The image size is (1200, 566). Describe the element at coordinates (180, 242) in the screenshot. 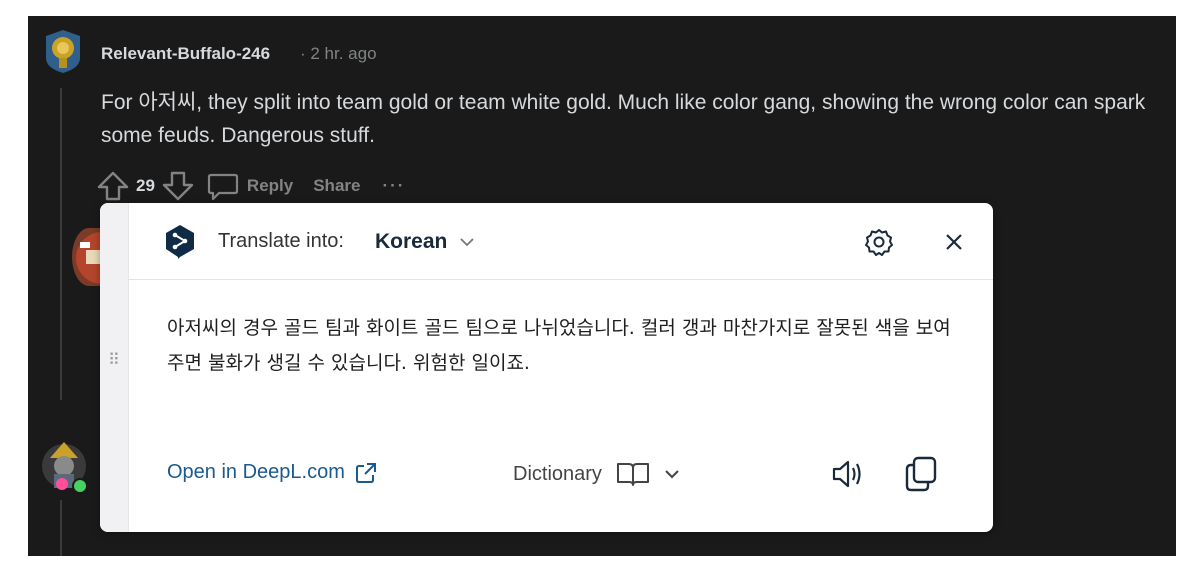

I see `deepl-logo-icon` at that location.